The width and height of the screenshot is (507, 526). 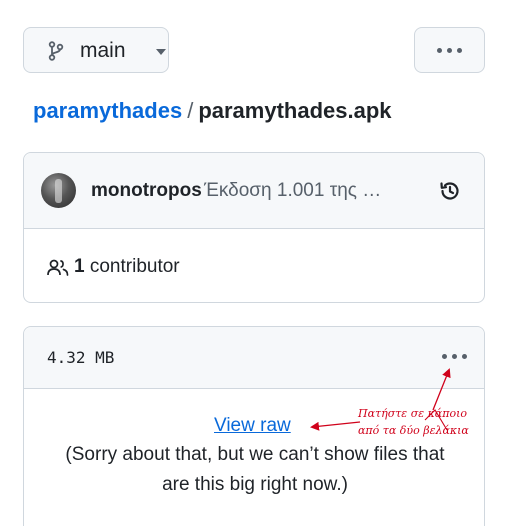 I want to click on annotation-text-line1: Πατήστε σε κάποιο, so click(x=413, y=413).